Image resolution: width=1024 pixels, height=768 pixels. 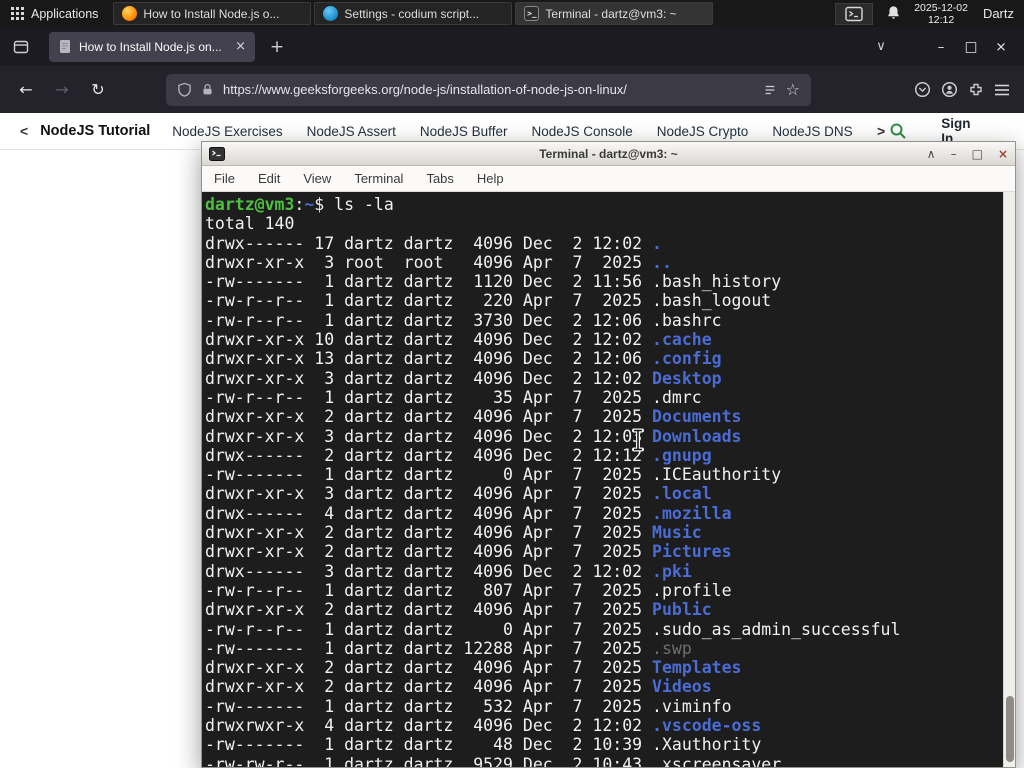 I want to click on window-minimize-button: –, so click(x=941, y=47).